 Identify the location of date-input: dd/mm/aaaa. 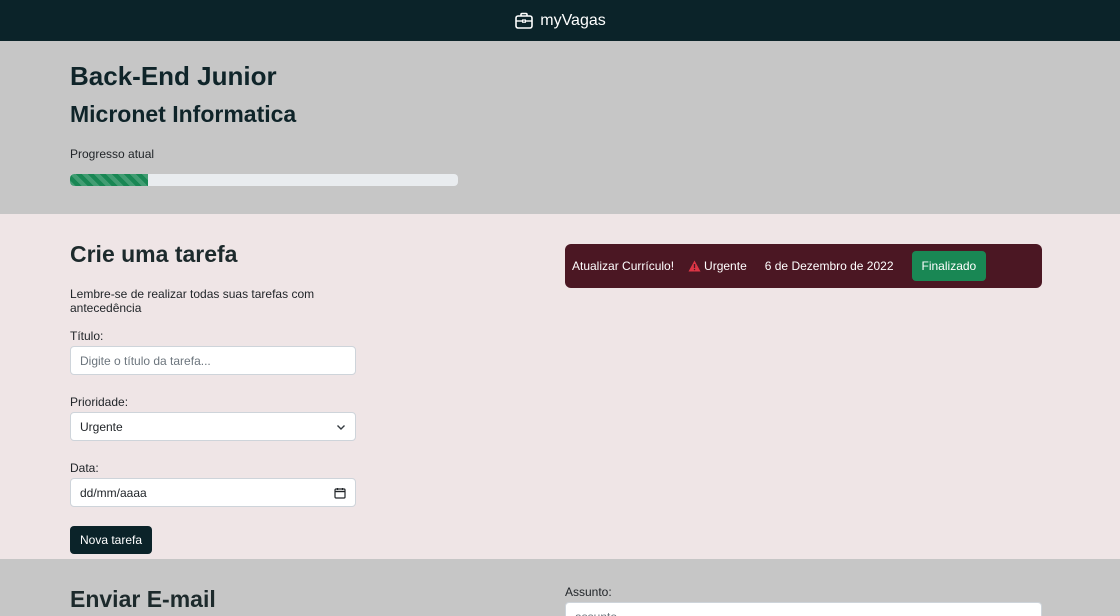
(213, 492).